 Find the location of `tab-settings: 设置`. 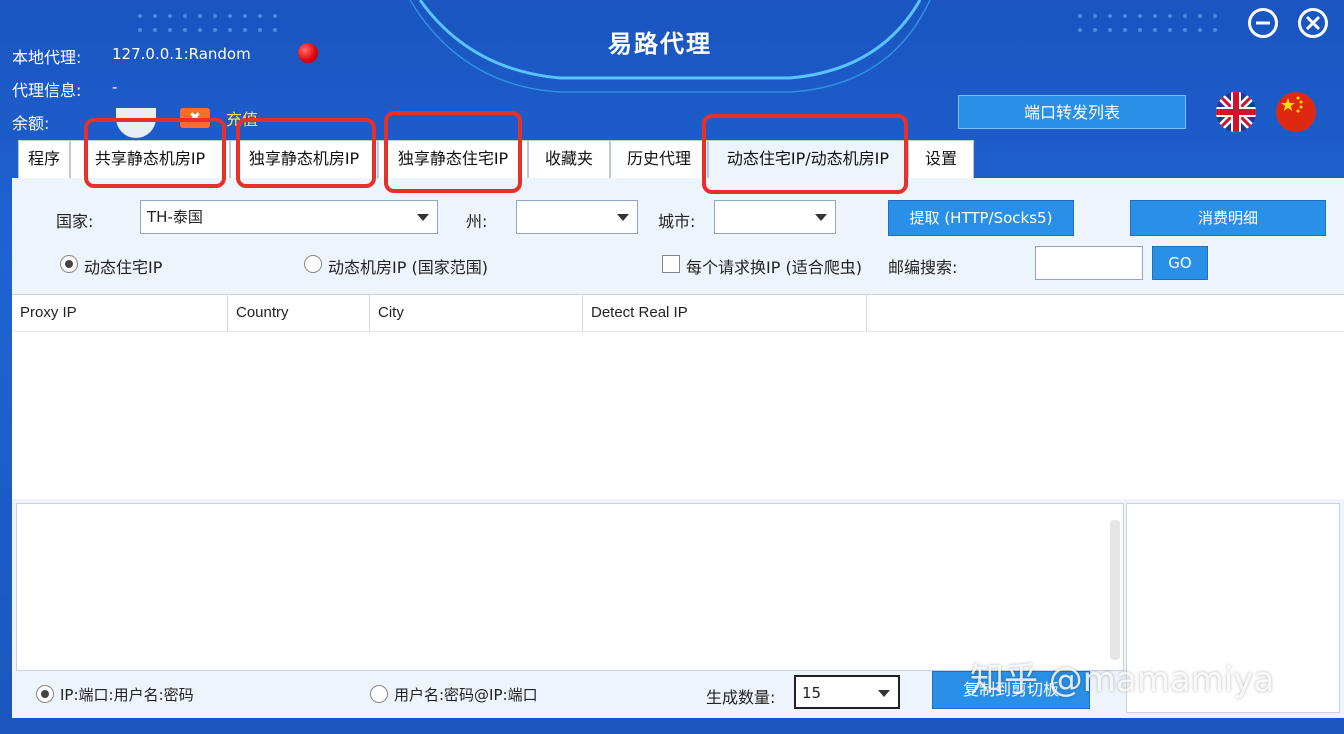

tab-settings: 设置 is located at coordinates (941, 159).